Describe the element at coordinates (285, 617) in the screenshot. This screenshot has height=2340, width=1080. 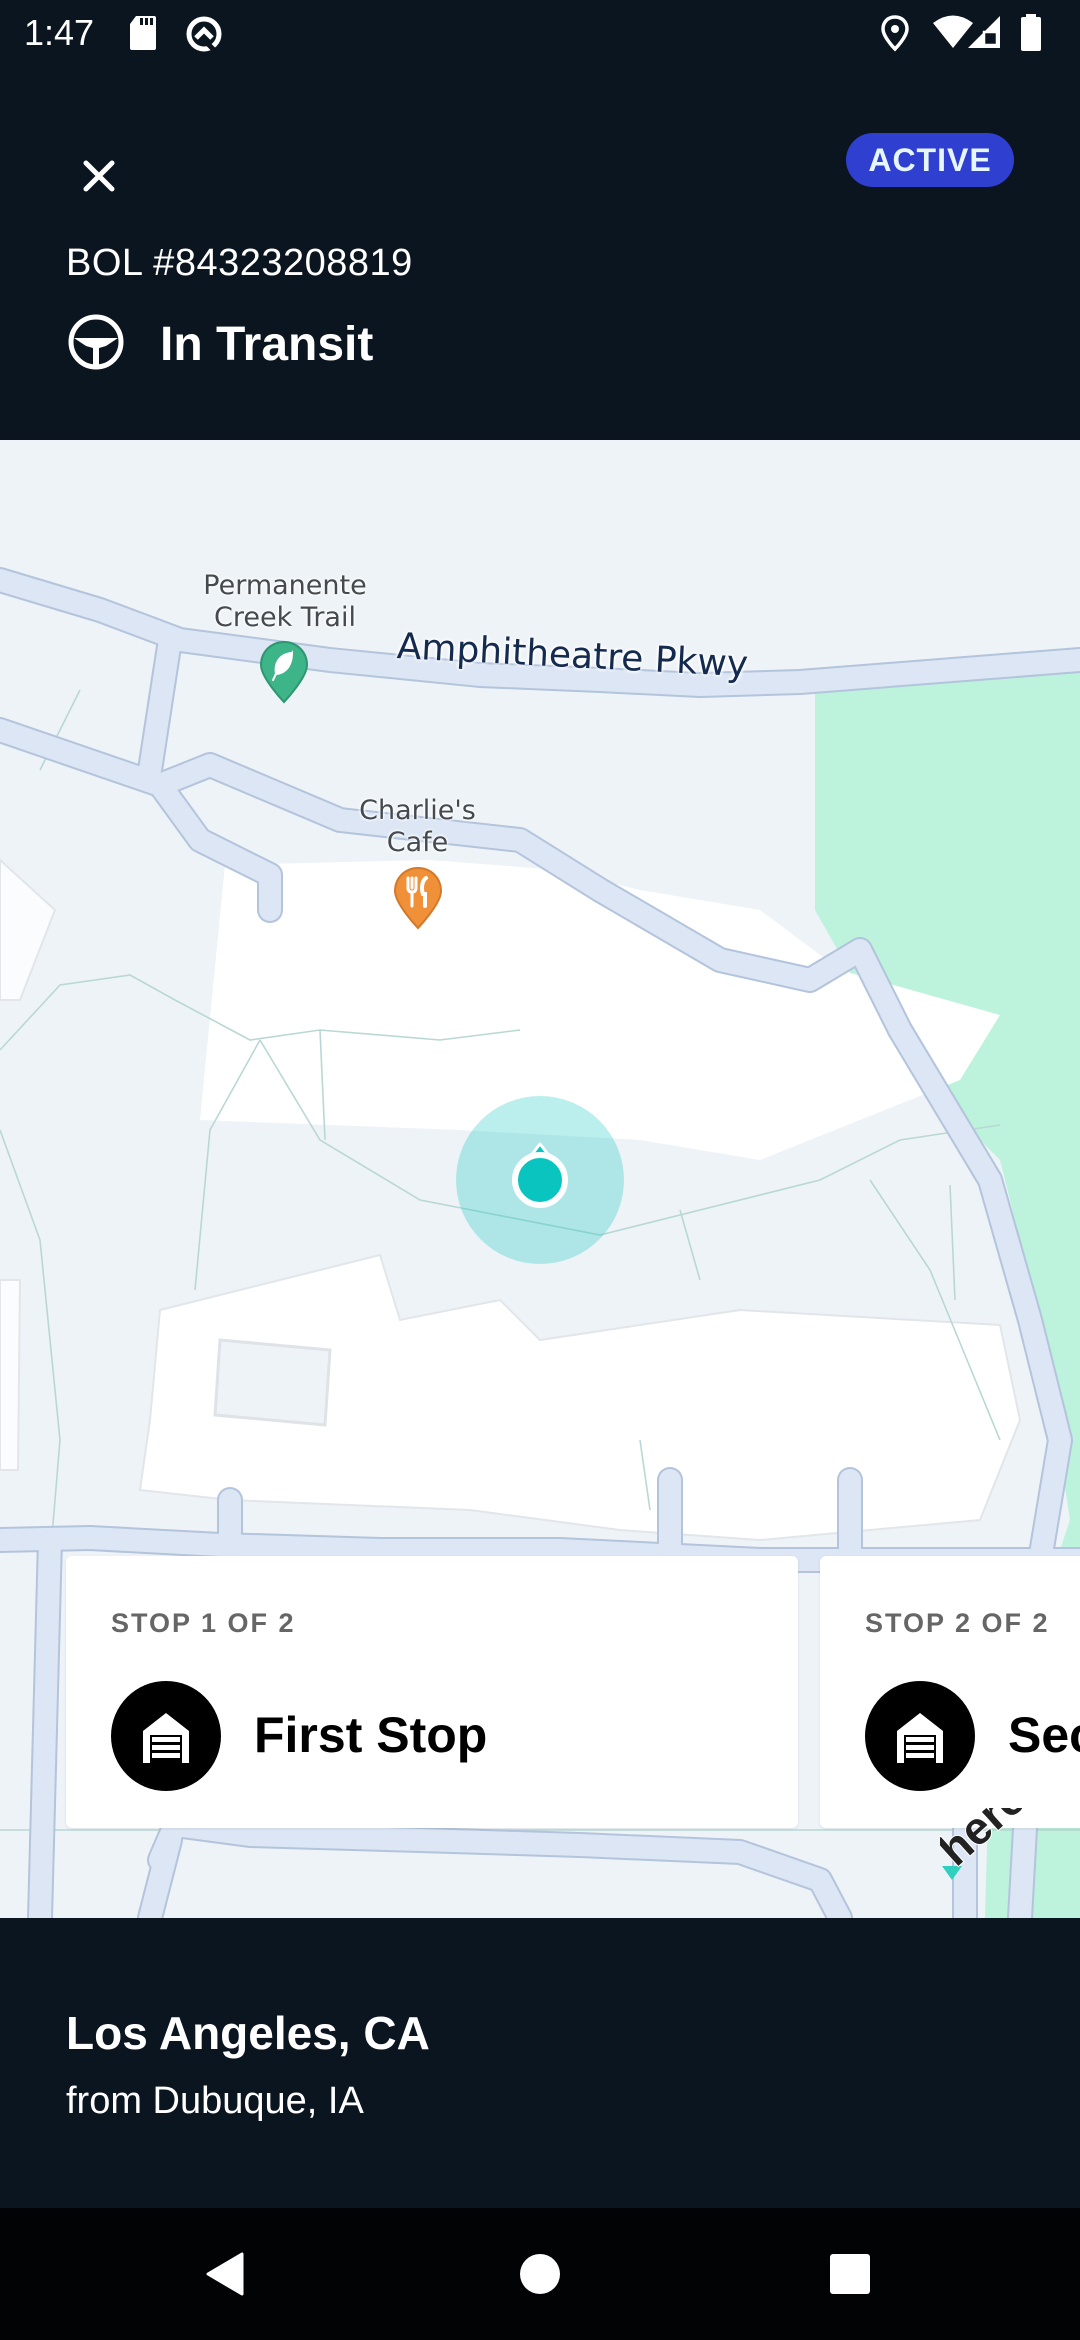
I see `poi-label-line: Creek Trail` at that location.